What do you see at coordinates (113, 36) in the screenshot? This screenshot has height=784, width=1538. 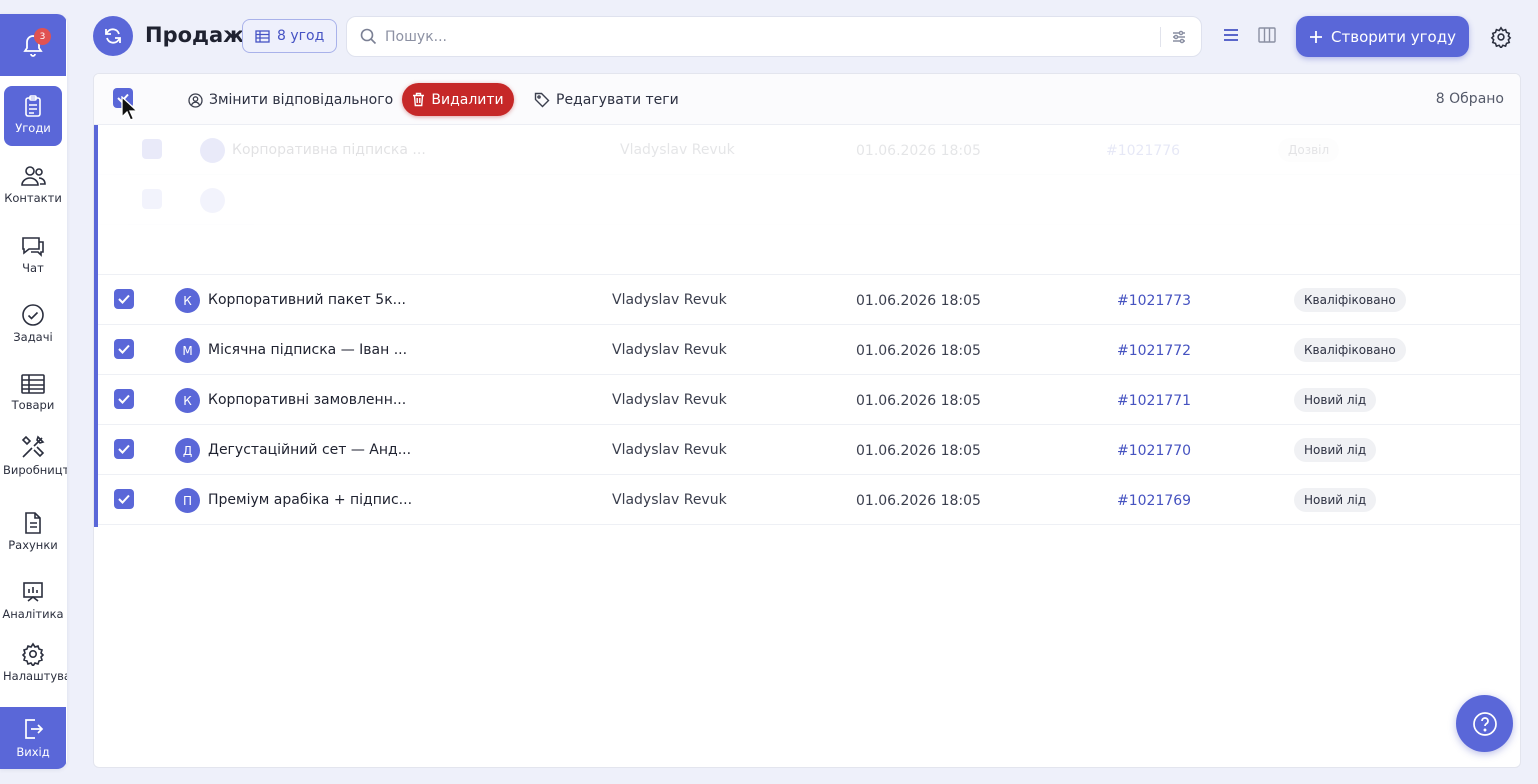 I see `refresh-button` at bounding box center [113, 36].